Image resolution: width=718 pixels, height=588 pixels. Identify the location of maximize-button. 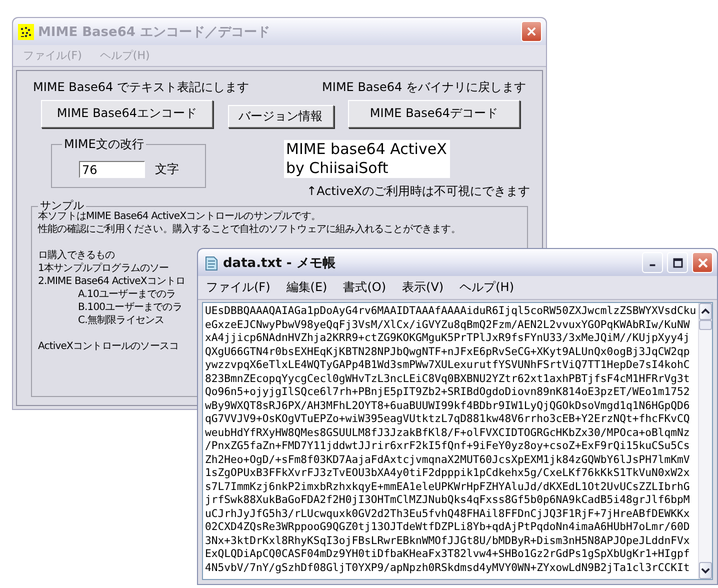
(677, 262).